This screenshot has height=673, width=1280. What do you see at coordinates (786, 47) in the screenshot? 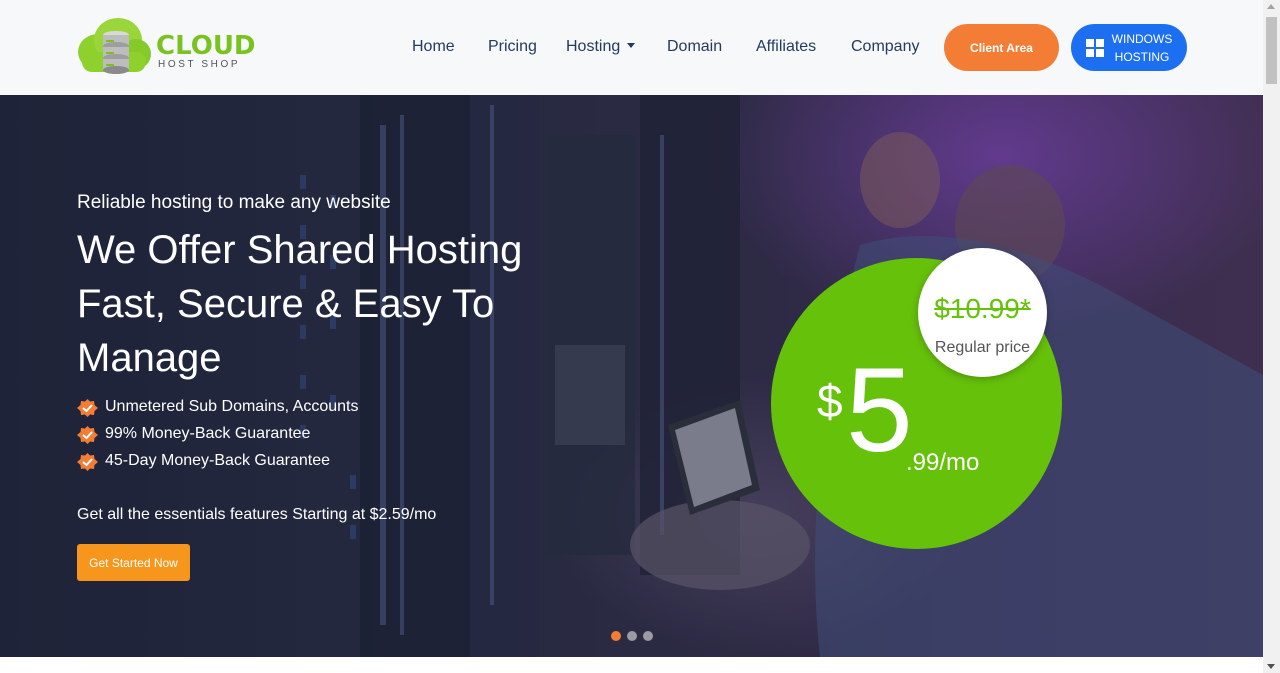
I see `nav-affiliates: Affiliates` at bounding box center [786, 47].